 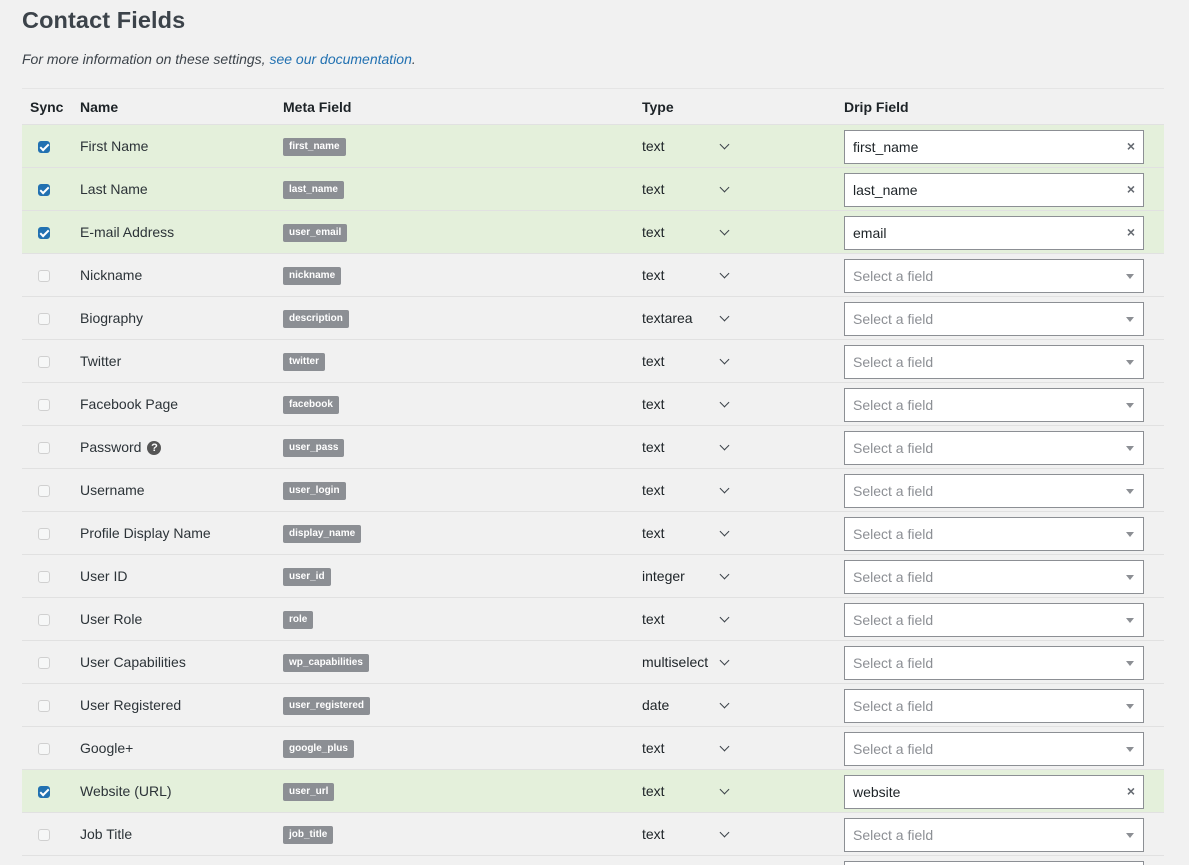 What do you see at coordinates (340, 59) in the screenshot?
I see `documentation-link: see our documentation` at bounding box center [340, 59].